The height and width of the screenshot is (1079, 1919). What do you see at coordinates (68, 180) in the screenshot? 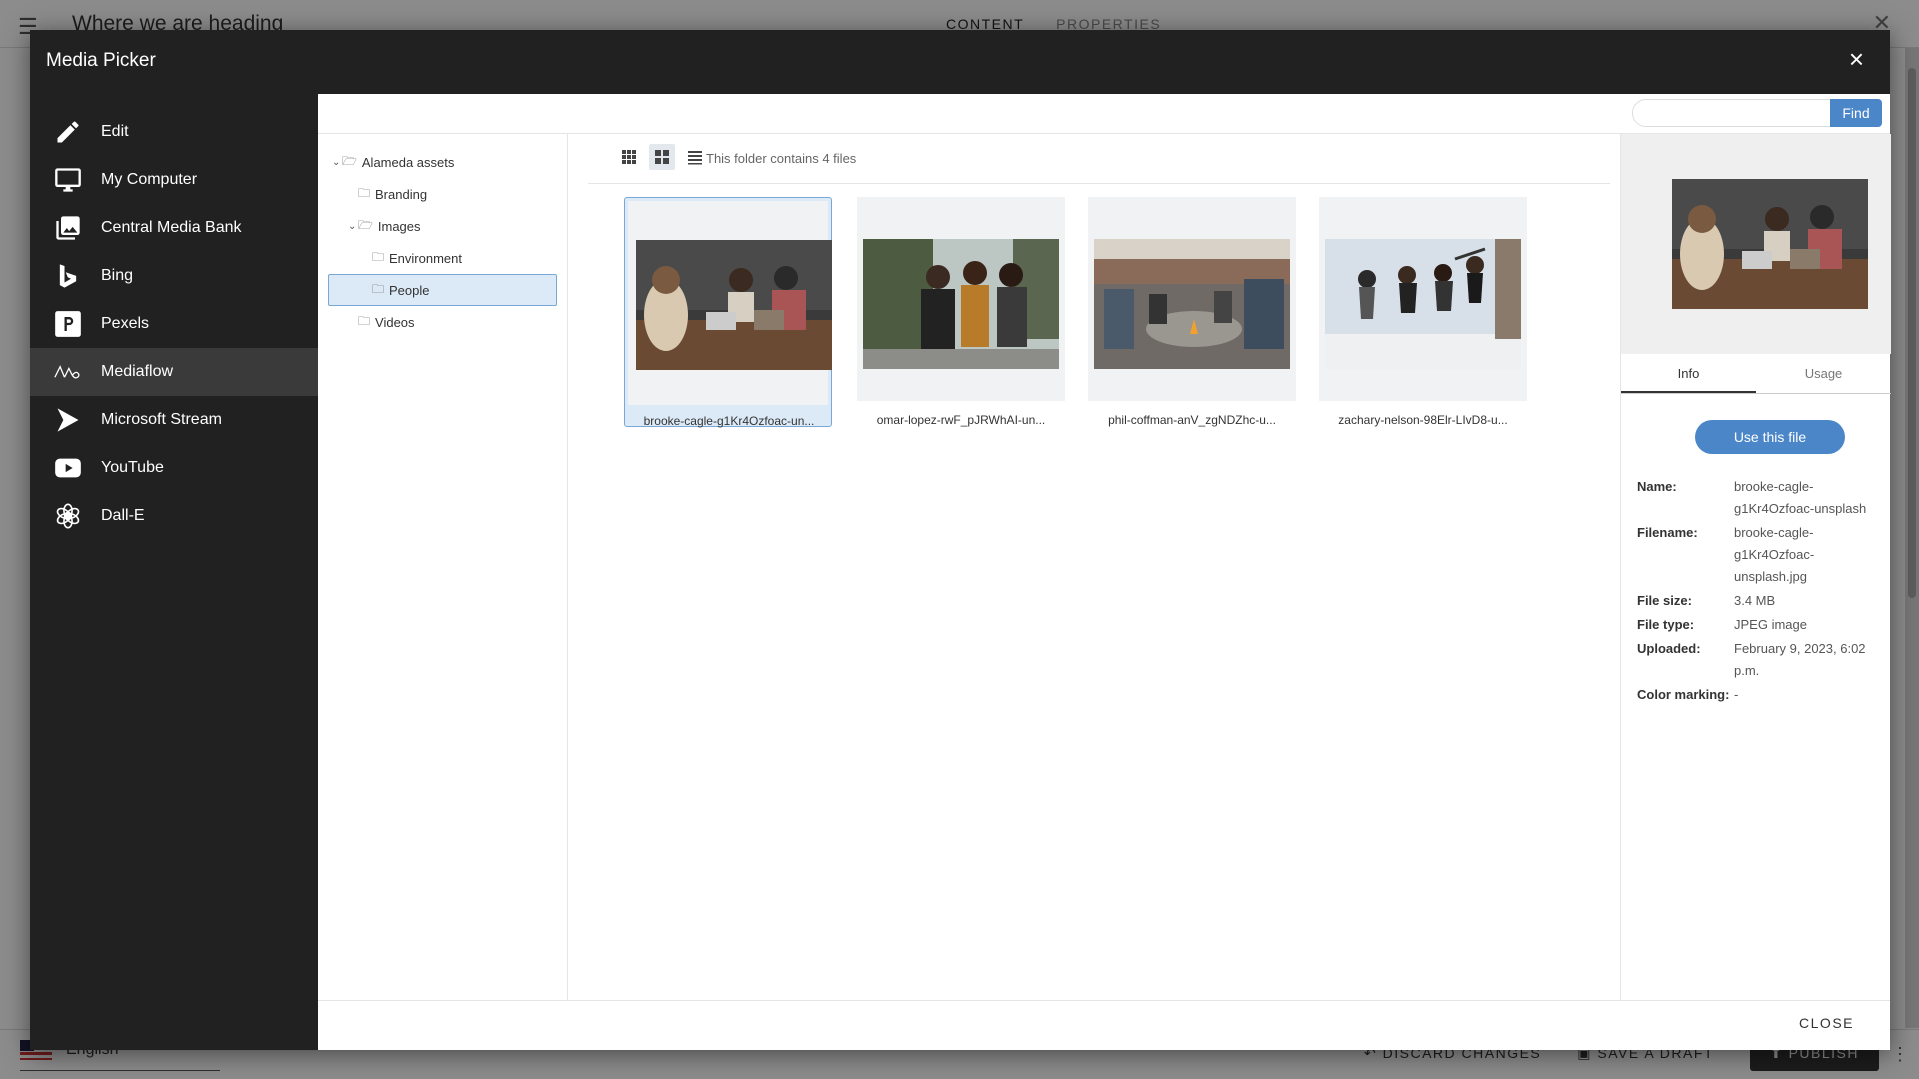
I see `monitor-icon` at bounding box center [68, 180].